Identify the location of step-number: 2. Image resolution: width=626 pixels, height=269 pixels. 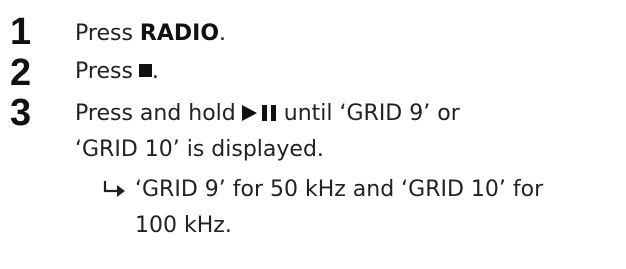
(21, 73).